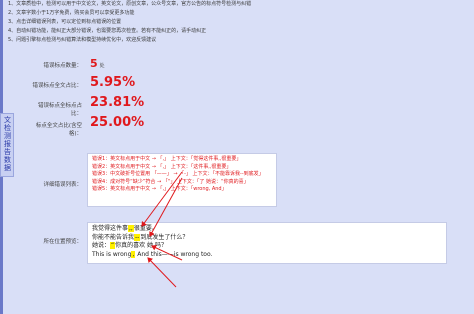 The width and height of the screenshot is (474, 314). What do you see at coordinates (7, 152) in the screenshot?
I see `side-tab-char: 告` at bounding box center [7, 152].